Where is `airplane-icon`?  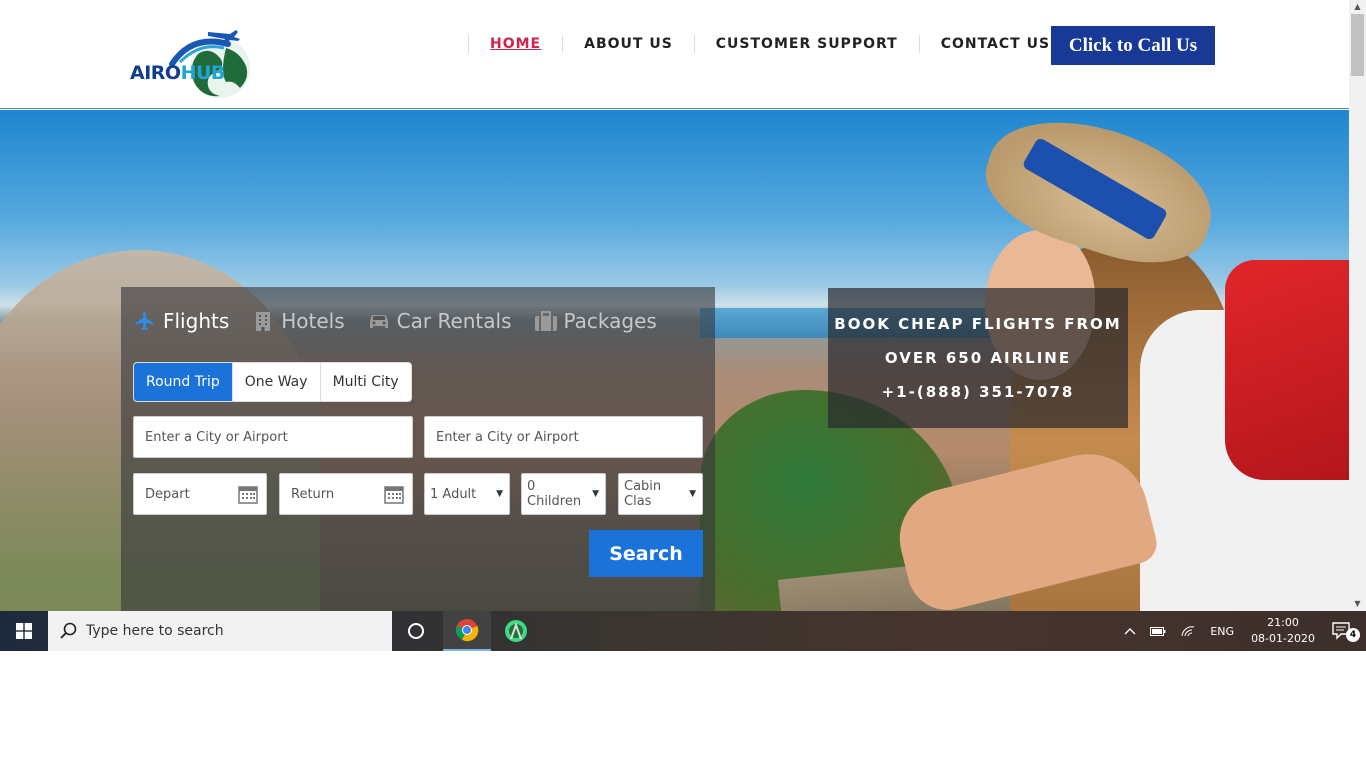 airplane-icon is located at coordinates (145, 321).